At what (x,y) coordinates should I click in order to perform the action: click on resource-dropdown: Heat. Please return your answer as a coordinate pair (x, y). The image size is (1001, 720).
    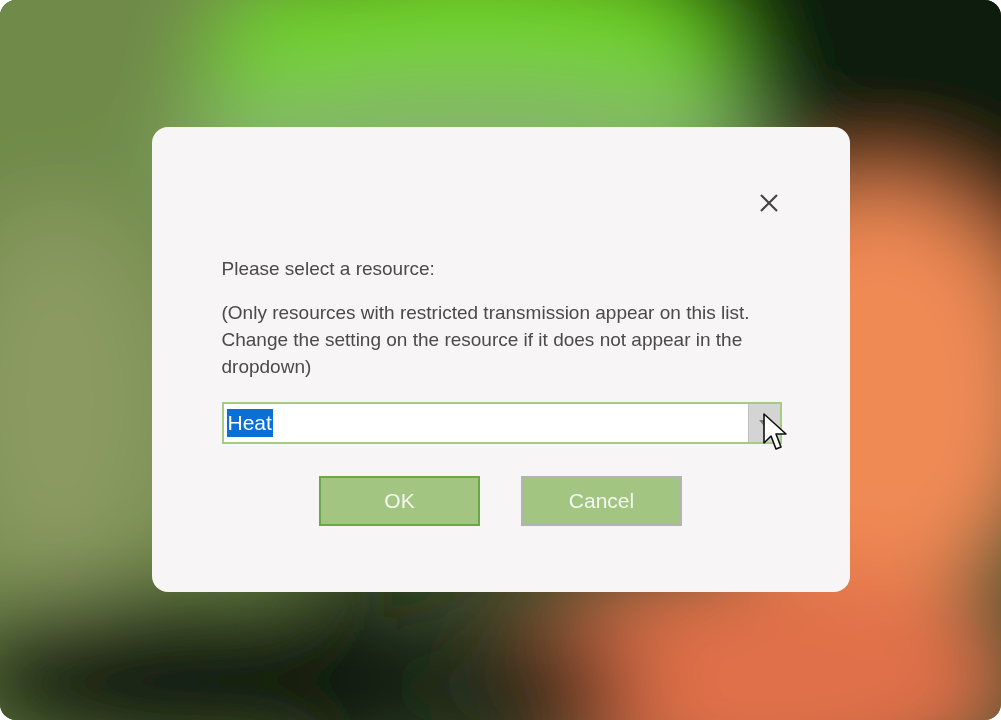
    Looking at the image, I should click on (501, 423).